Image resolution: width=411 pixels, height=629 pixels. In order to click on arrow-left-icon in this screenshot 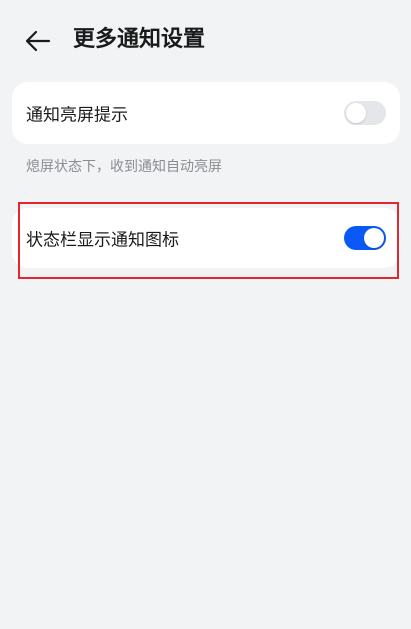, I will do `click(38, 41)`.